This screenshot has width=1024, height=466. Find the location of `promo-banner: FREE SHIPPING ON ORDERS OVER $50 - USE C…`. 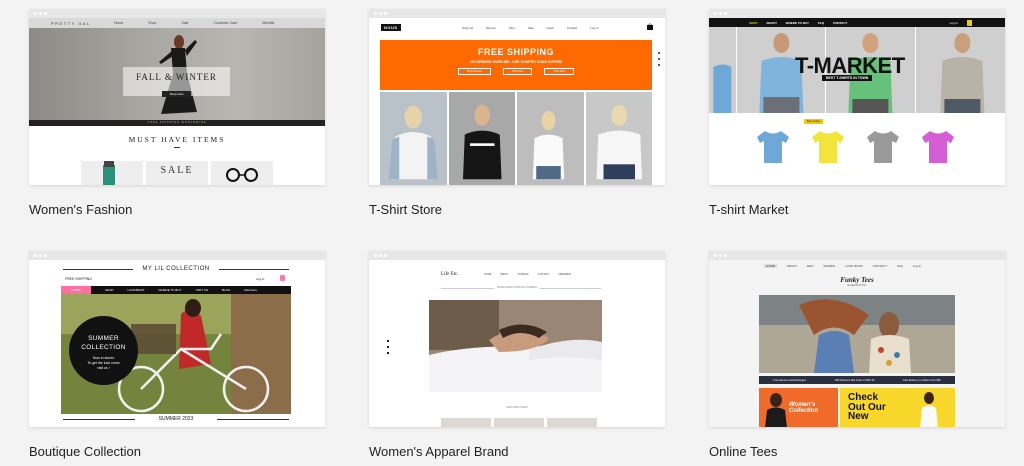

promo-banner: FREE SHIPPING ON ORDERS OVER $50 - USE C… is located at coordinates (516, 65).